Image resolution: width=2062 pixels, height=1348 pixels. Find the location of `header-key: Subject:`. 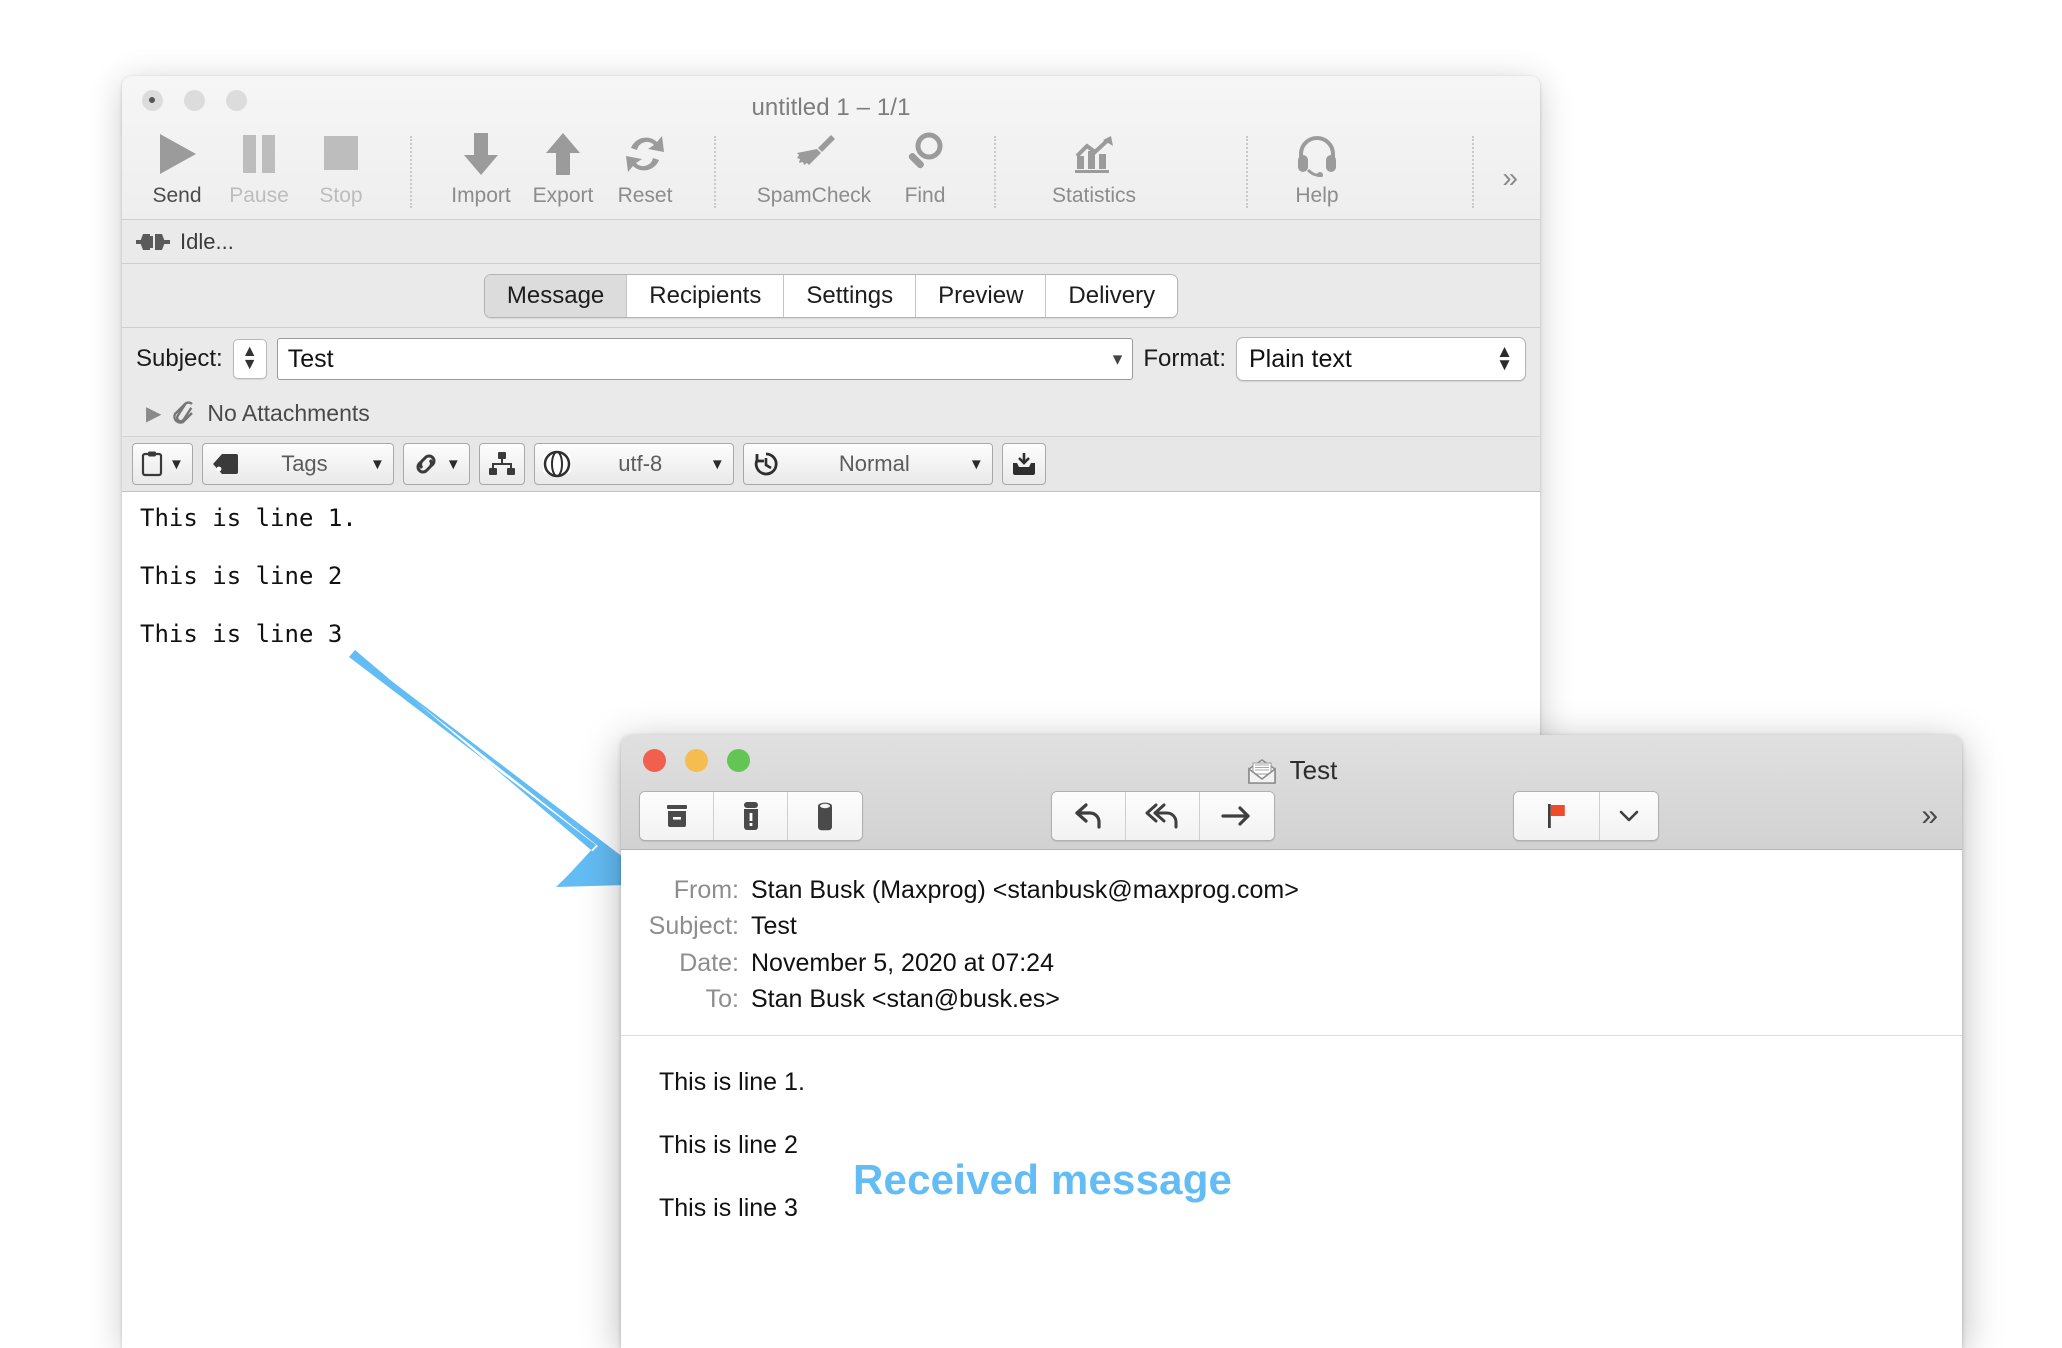

header-key: Subject: is located at coordinates (693, 926).